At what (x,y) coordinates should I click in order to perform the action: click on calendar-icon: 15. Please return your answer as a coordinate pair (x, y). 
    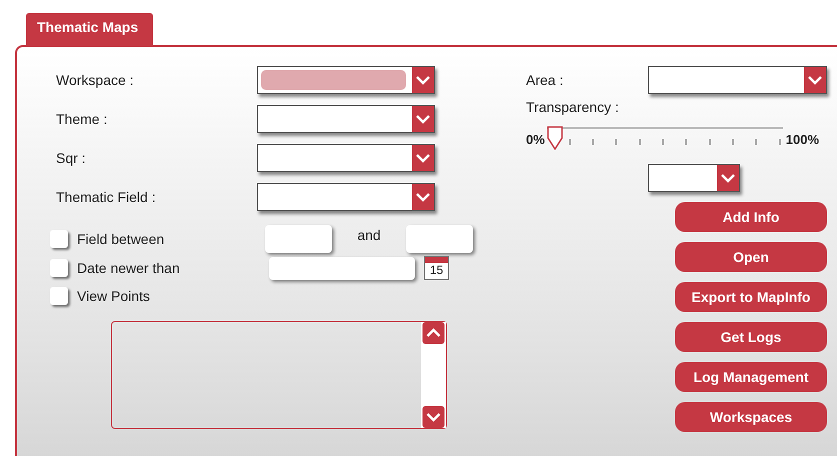
    Looking at the image, I should click on (436, 268).